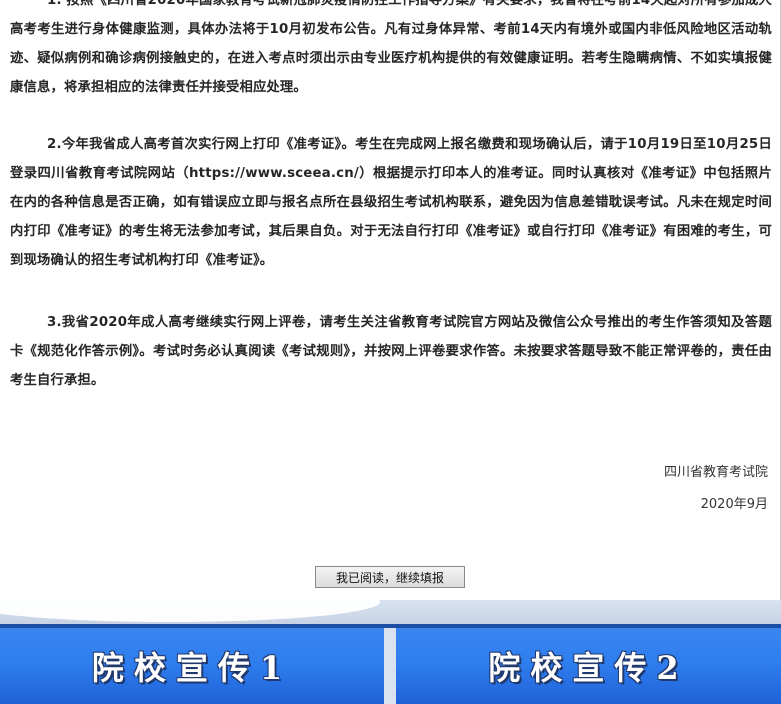  I want to click on footer-wave-decoration, so click(190, 611).